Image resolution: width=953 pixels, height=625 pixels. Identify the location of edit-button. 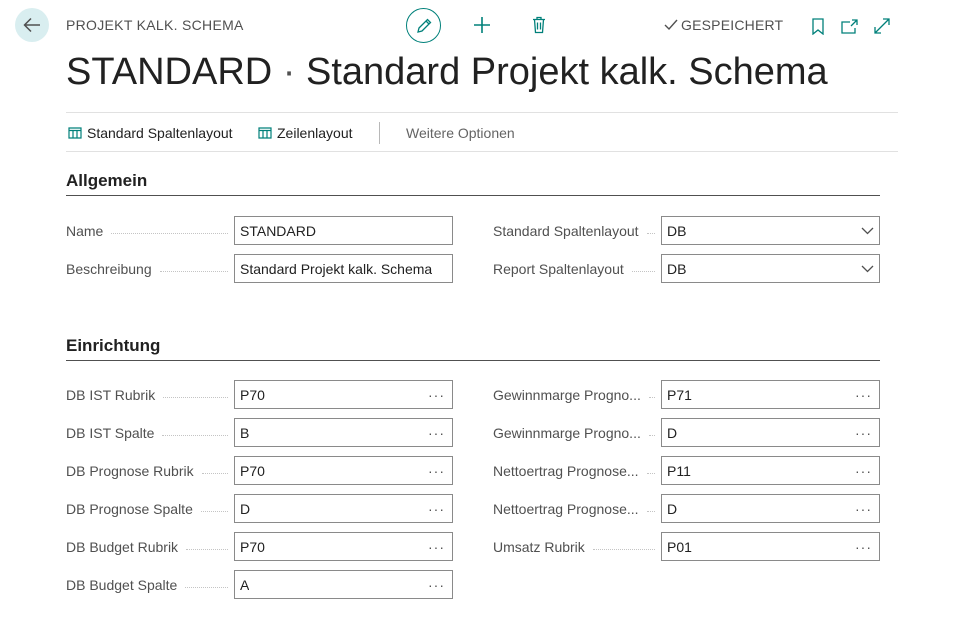
(423, 25).